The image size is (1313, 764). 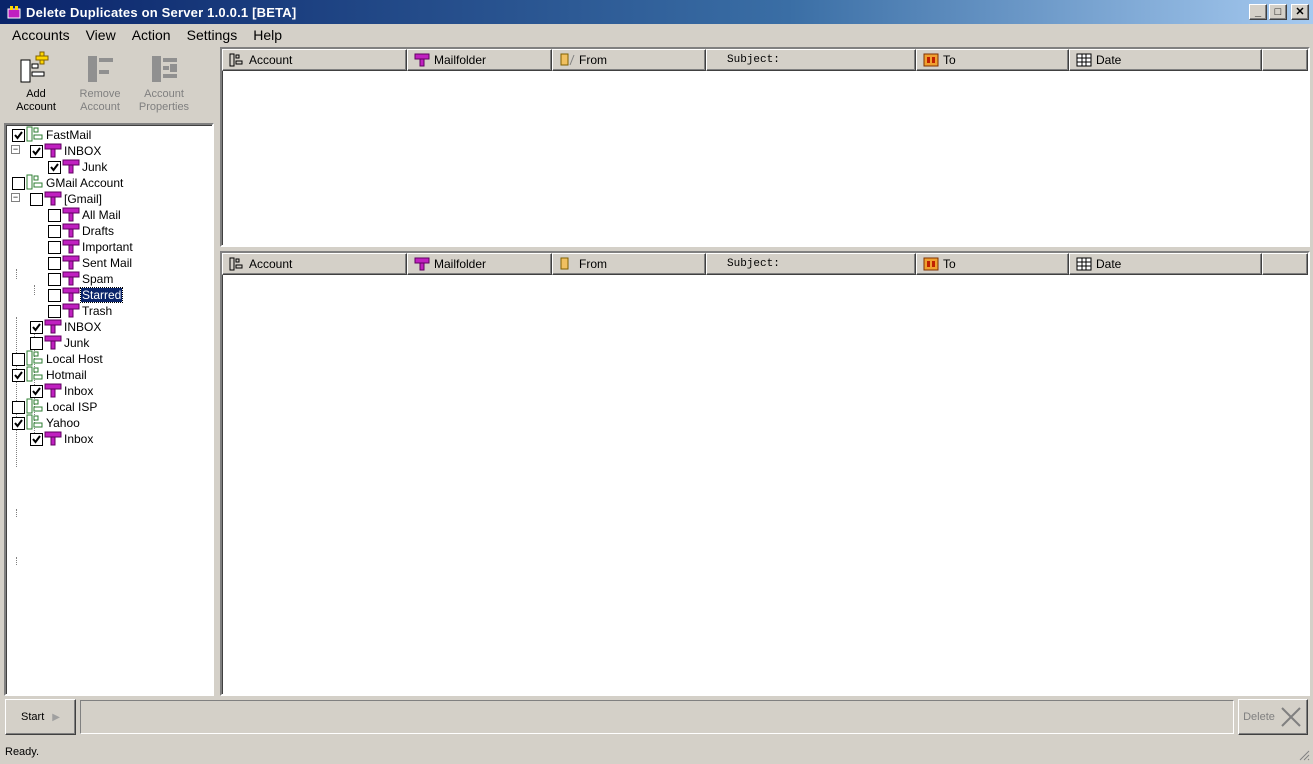 I want to click on resize-grip-icon, so click(x=1304, y=755).